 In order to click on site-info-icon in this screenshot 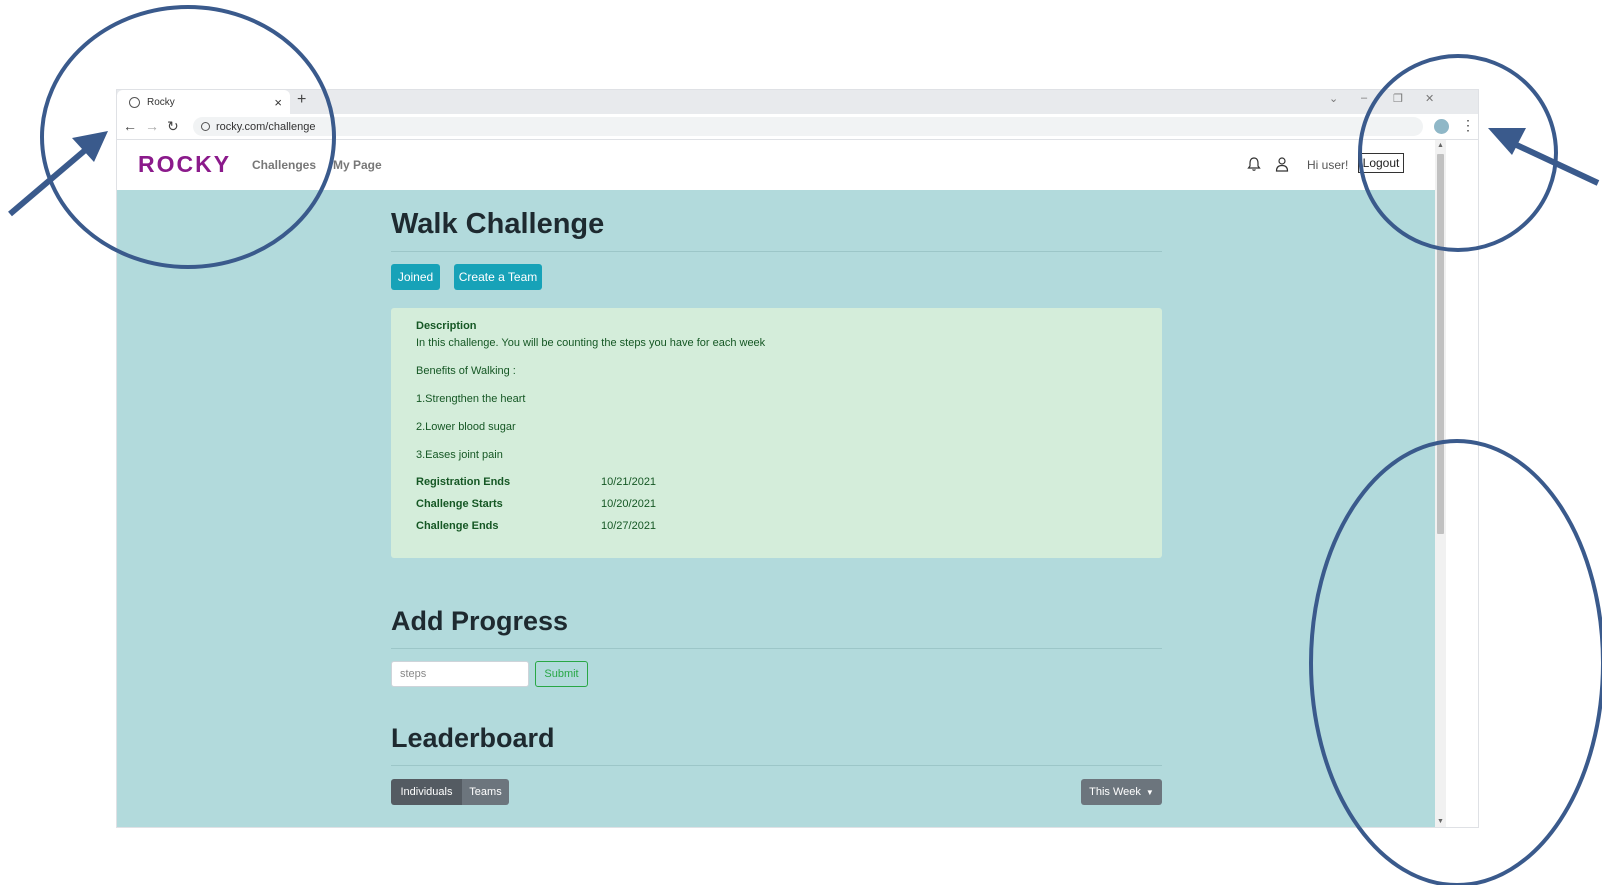, I will do `click(205, 126)`.